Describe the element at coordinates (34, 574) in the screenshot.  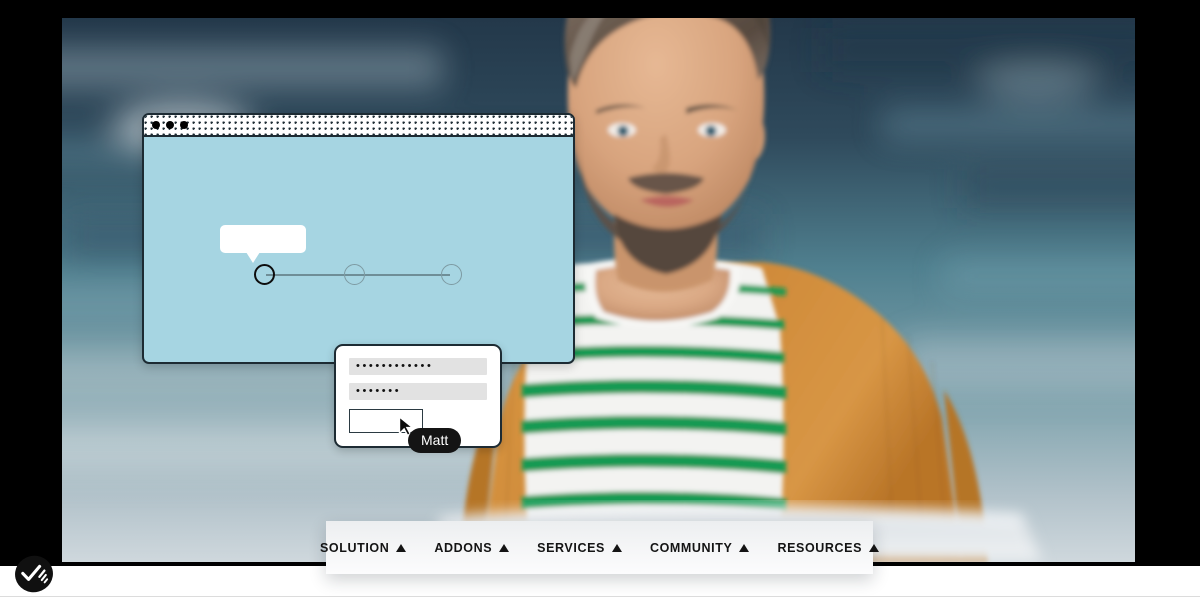
I see `checkmark-swoosh-logo` at that location.